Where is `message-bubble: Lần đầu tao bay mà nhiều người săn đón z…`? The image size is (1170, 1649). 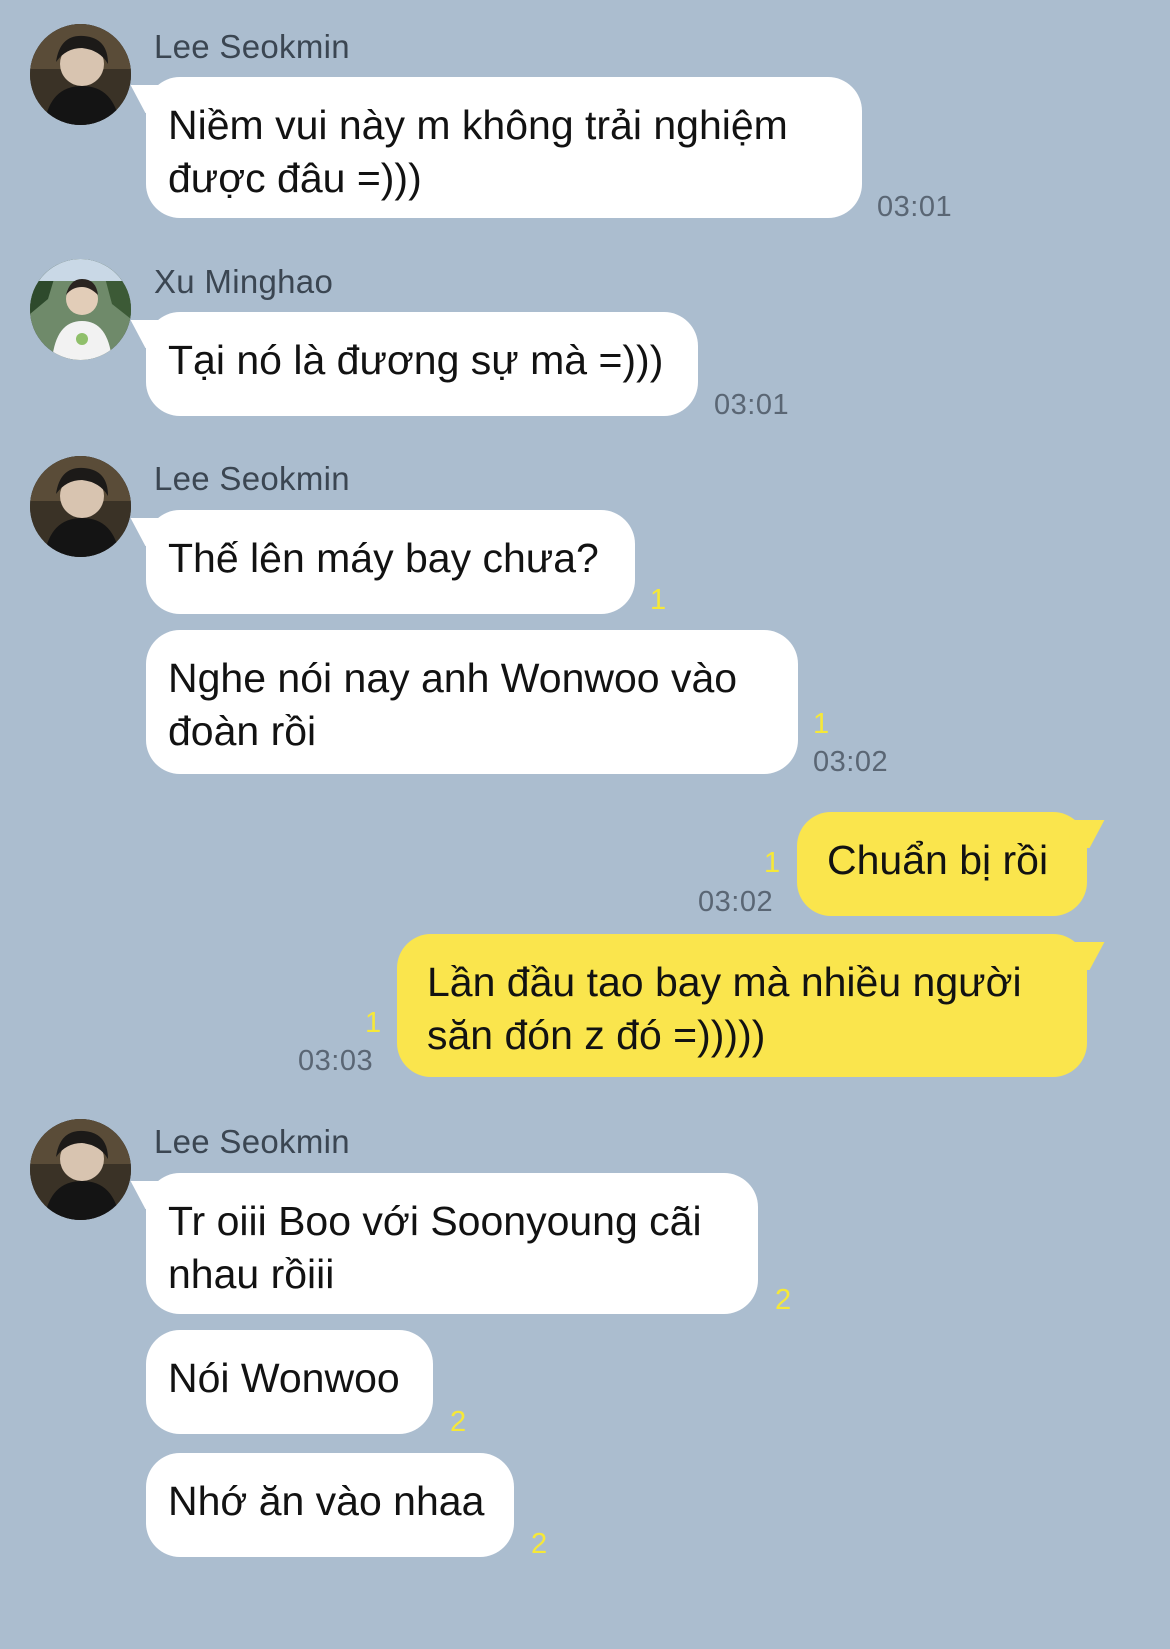
message-bubble: Lần đầu tao bay mà nhiều người săn đón z… is located at coordinates (742, 1005).